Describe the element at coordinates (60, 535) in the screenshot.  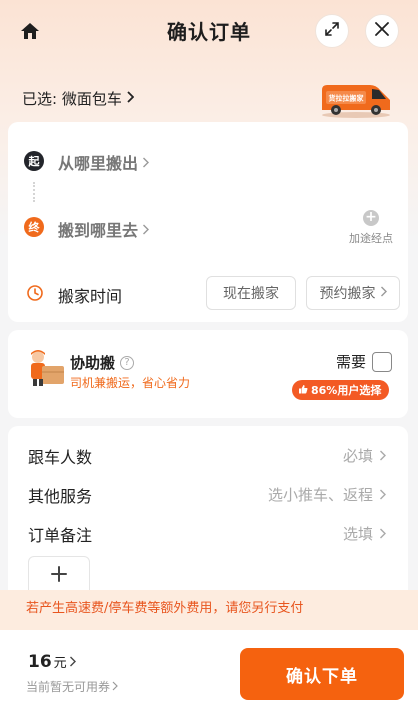
I see `order-remark-label: 订单备注` at that location.